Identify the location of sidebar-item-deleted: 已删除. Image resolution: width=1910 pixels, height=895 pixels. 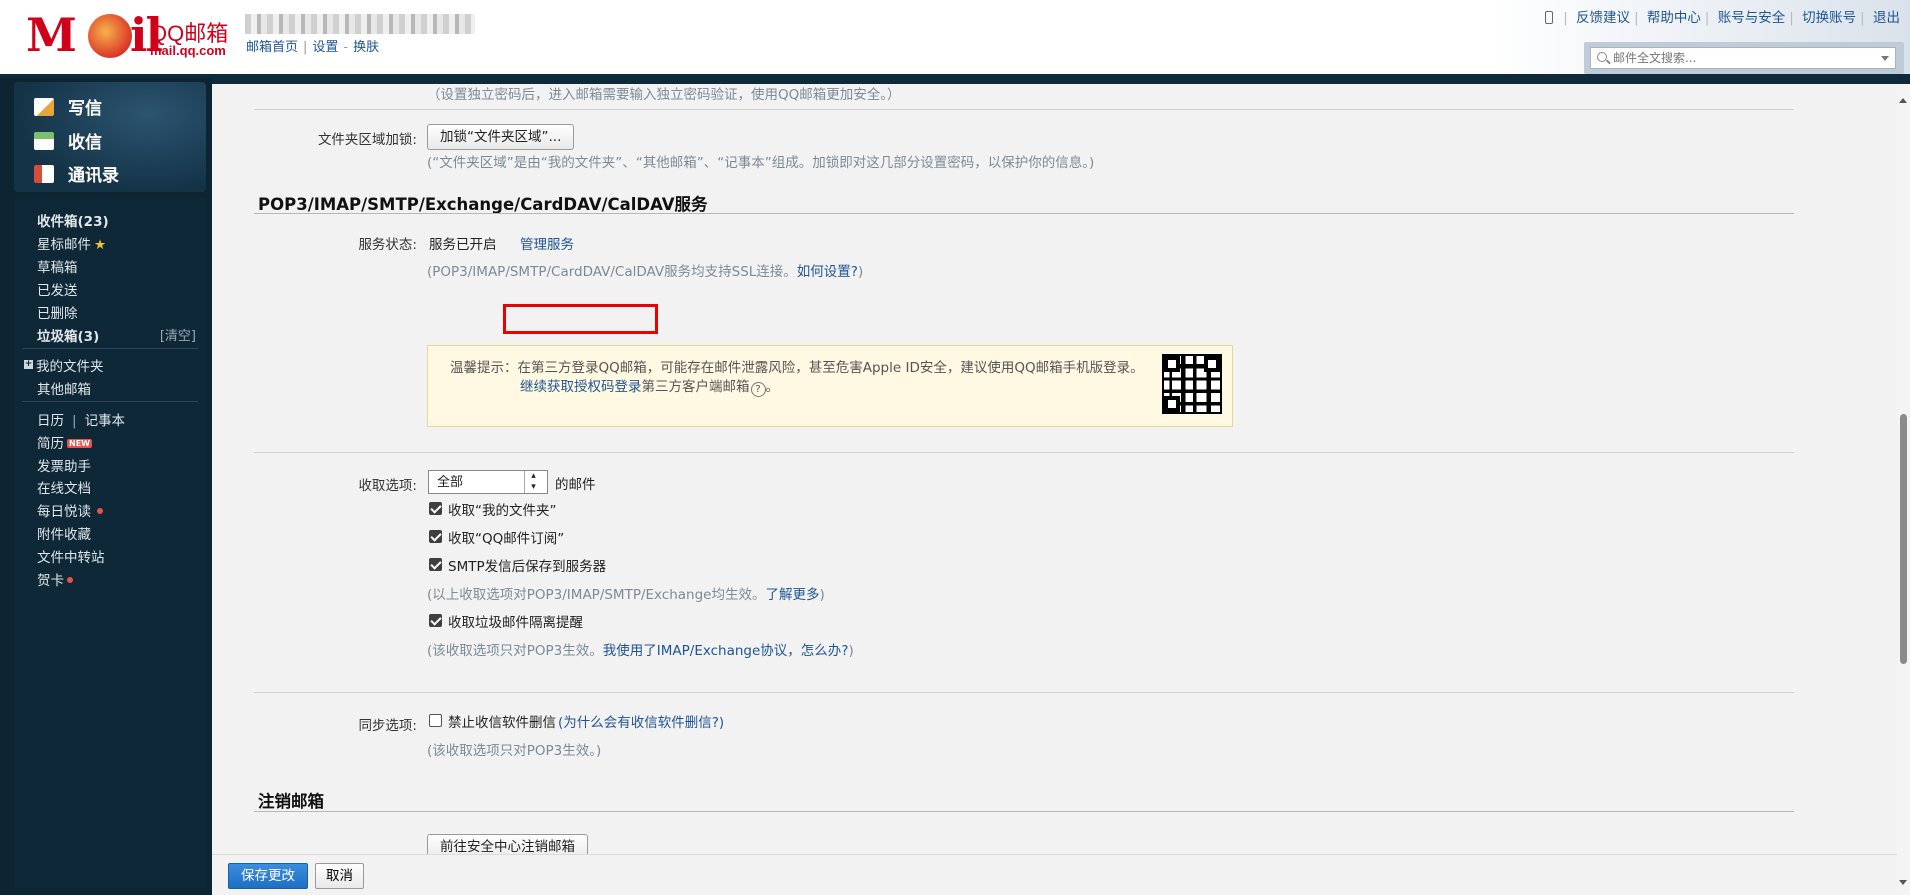
(57, 312).